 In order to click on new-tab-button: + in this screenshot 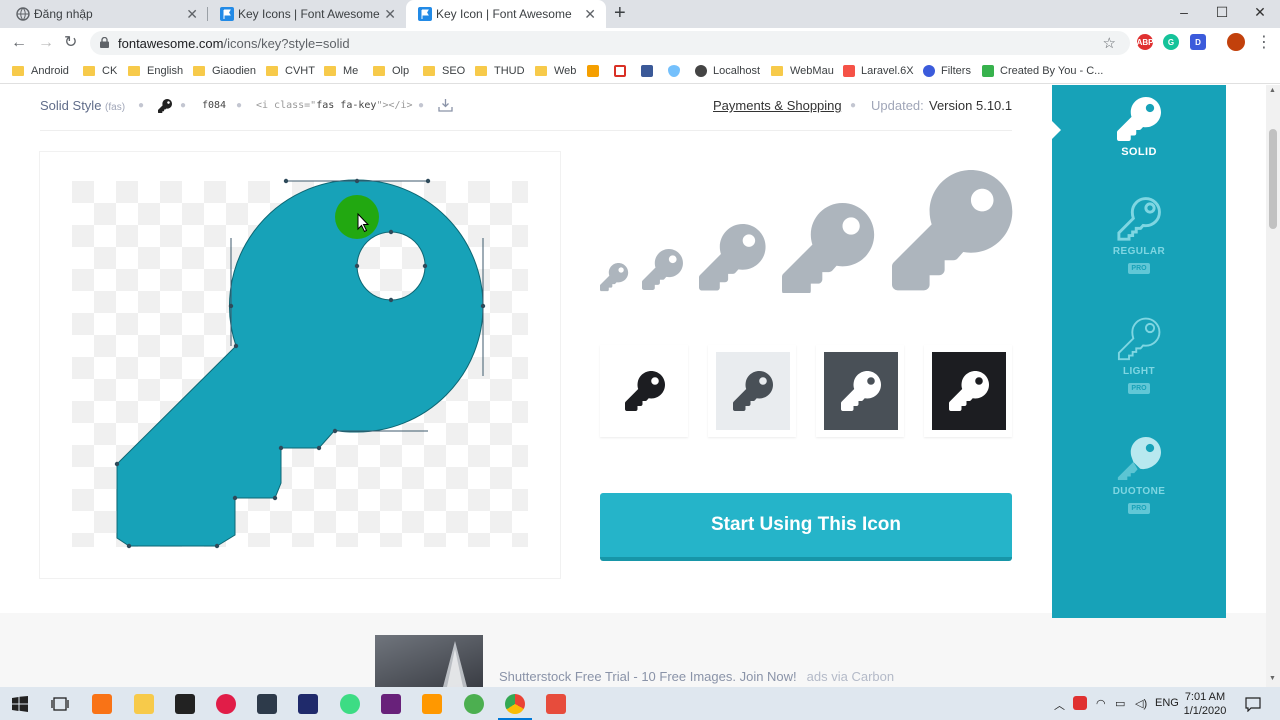, I will do `click(620, 13)`.